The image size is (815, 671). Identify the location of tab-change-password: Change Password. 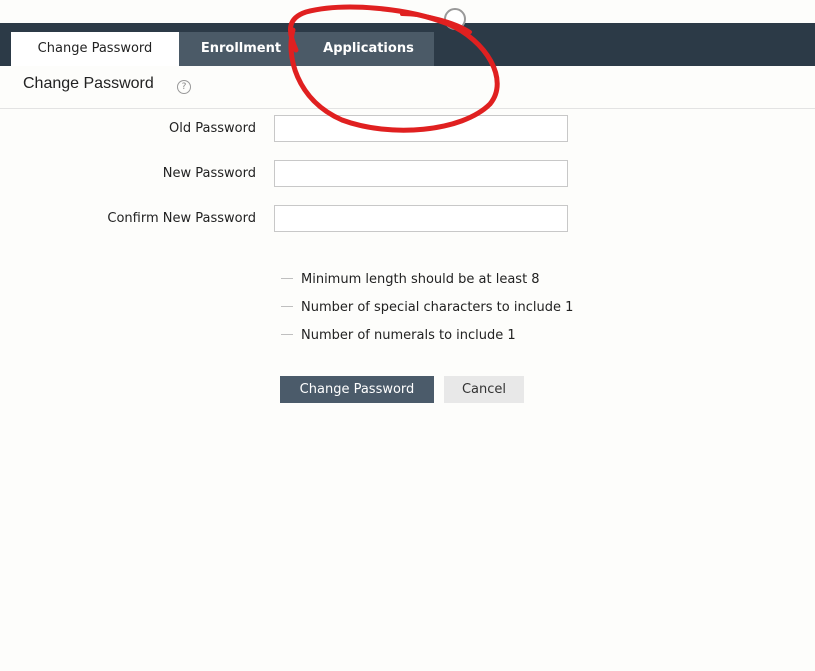
(95, 49).